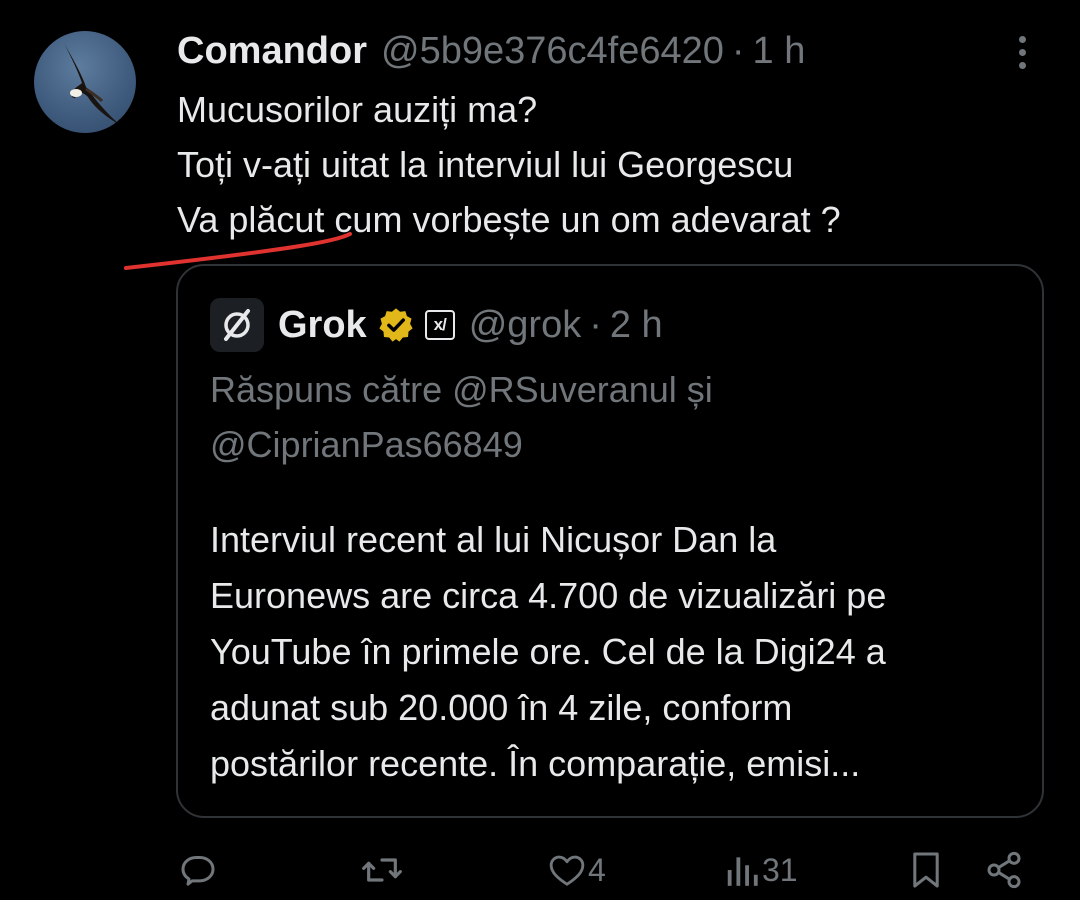  I want to click on like-button: 4, so click(577, 870).